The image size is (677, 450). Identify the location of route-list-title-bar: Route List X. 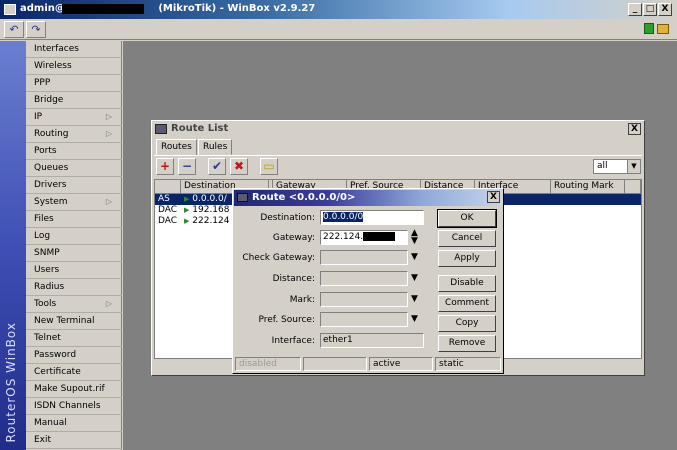
(398, 129).